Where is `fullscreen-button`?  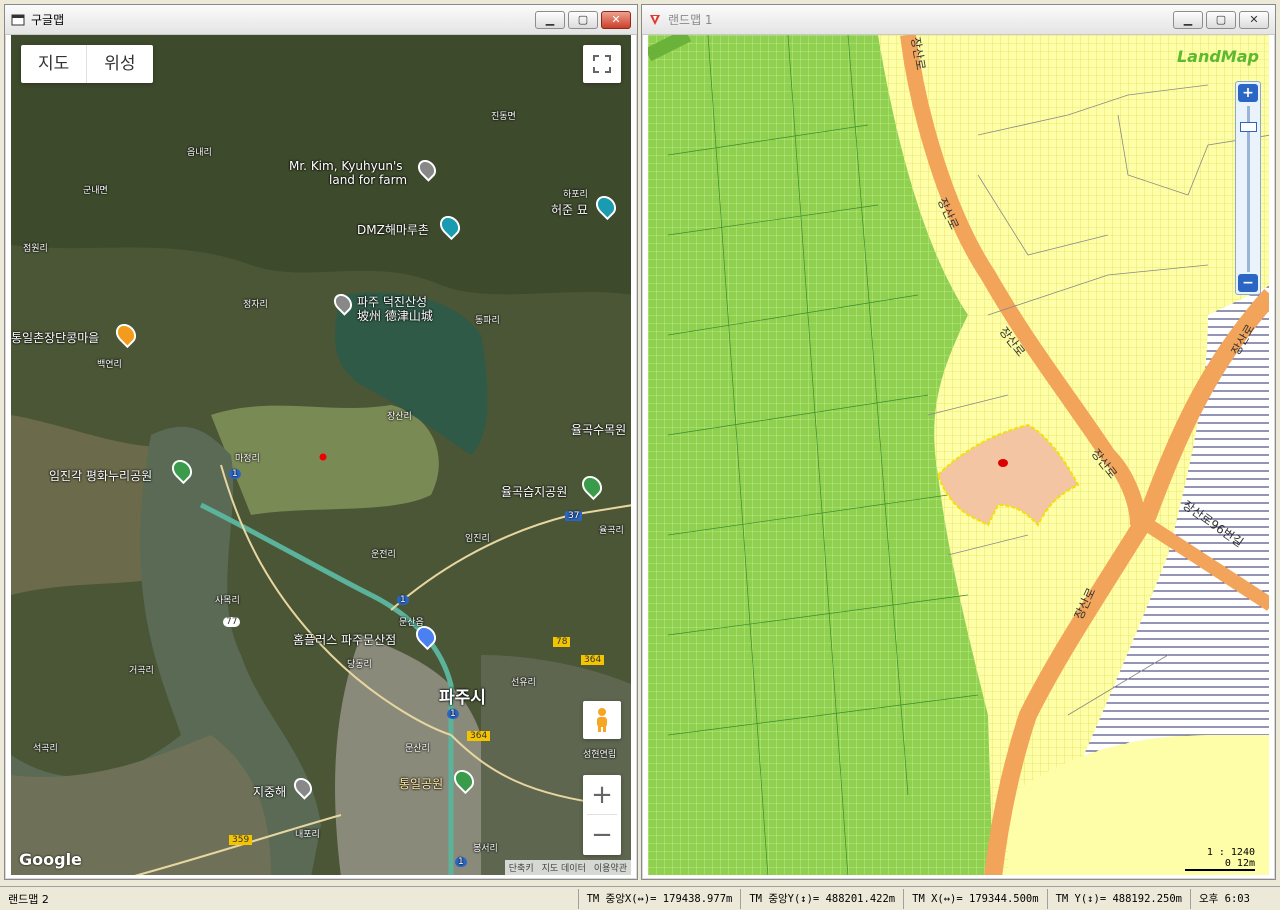 fullscreen-button is located at coordinates (602, 64).